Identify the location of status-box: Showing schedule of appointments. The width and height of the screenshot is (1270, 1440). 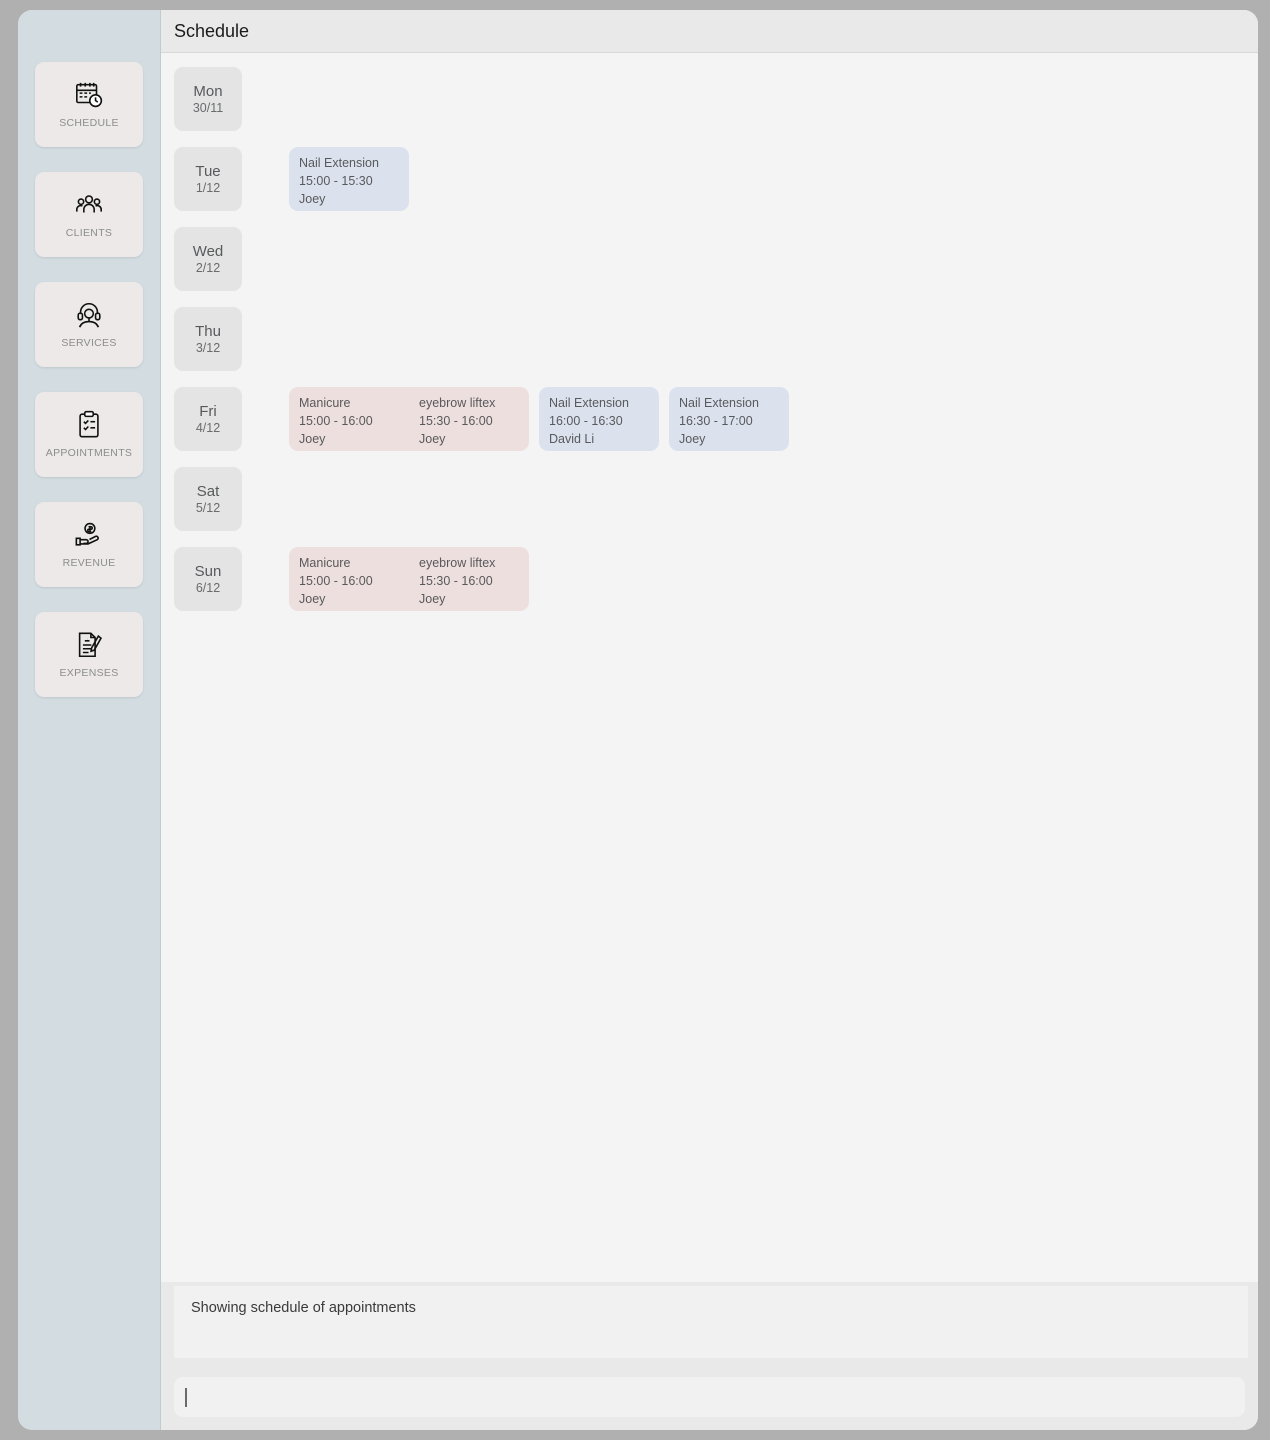
(711, 1322).